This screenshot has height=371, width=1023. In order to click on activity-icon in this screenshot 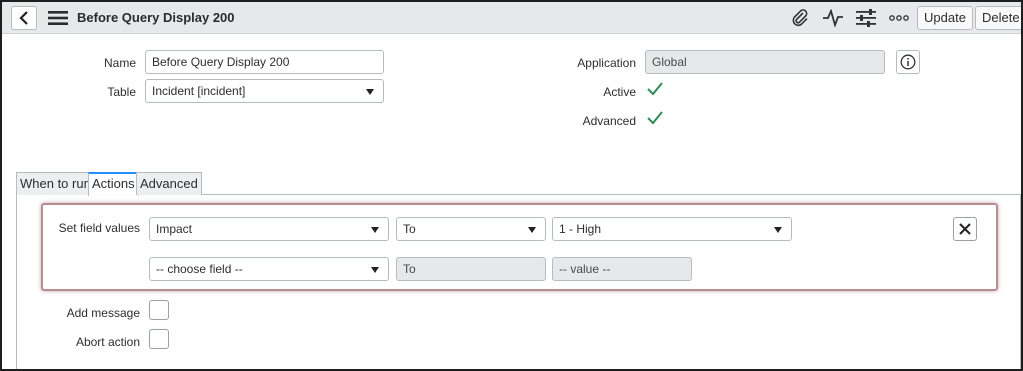, I will do `click(833, 18)`.